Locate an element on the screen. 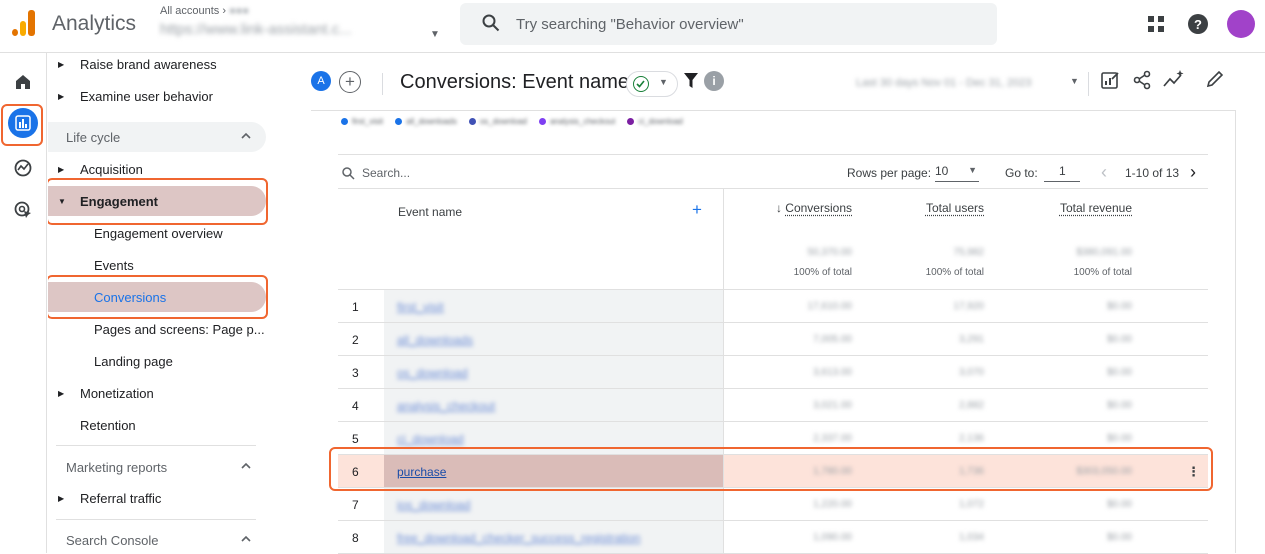 The image size is (1265, 554). home-button is located at coordinates (23, 82).